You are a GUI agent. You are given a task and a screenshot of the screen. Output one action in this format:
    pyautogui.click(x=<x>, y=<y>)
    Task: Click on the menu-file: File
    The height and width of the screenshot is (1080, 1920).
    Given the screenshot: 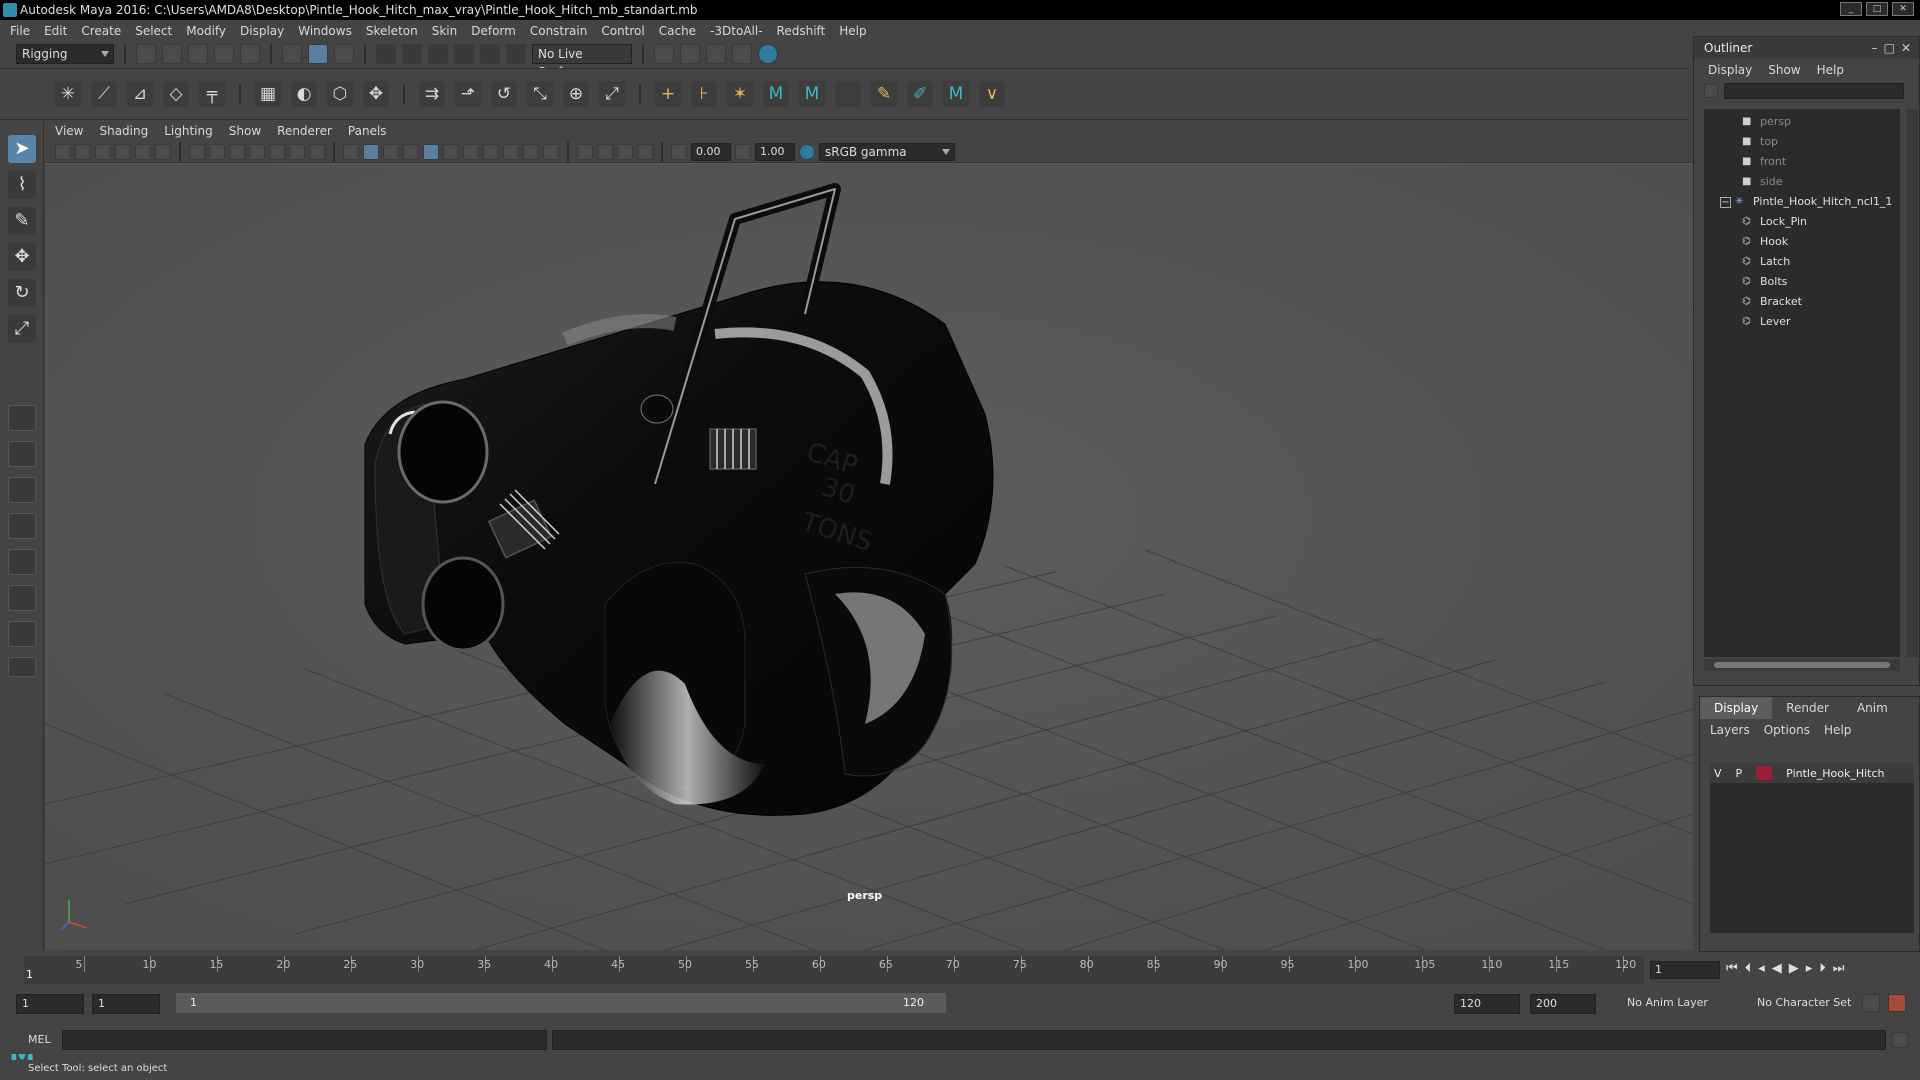 What is the action you would take?
    pyautogui.click(x=20, y=31)
    